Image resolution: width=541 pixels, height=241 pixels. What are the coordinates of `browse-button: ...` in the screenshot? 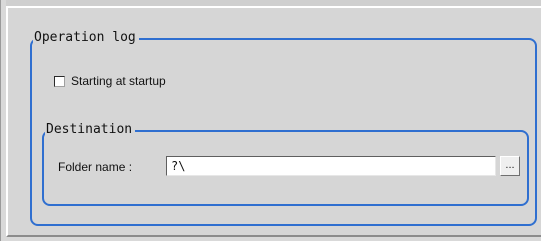 It's located at (510, 166).